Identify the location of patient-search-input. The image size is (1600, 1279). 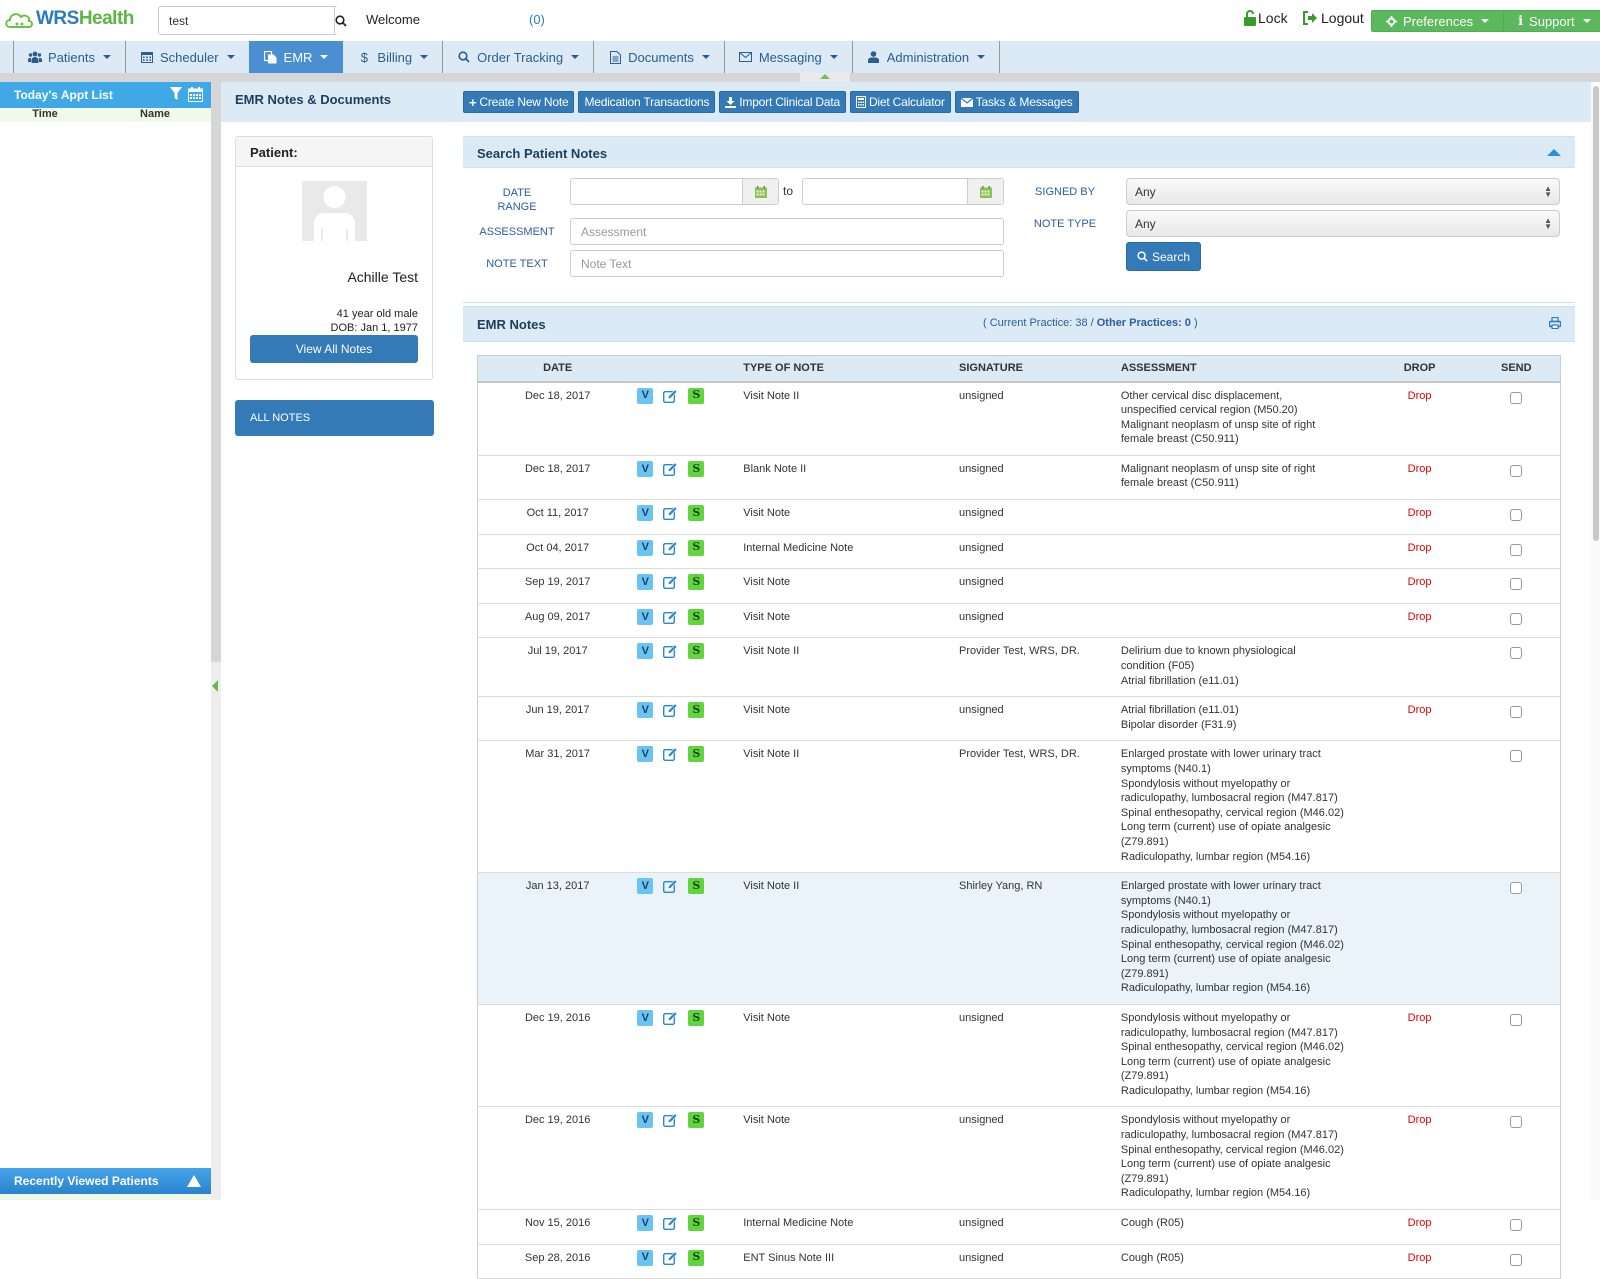
(246, 20).